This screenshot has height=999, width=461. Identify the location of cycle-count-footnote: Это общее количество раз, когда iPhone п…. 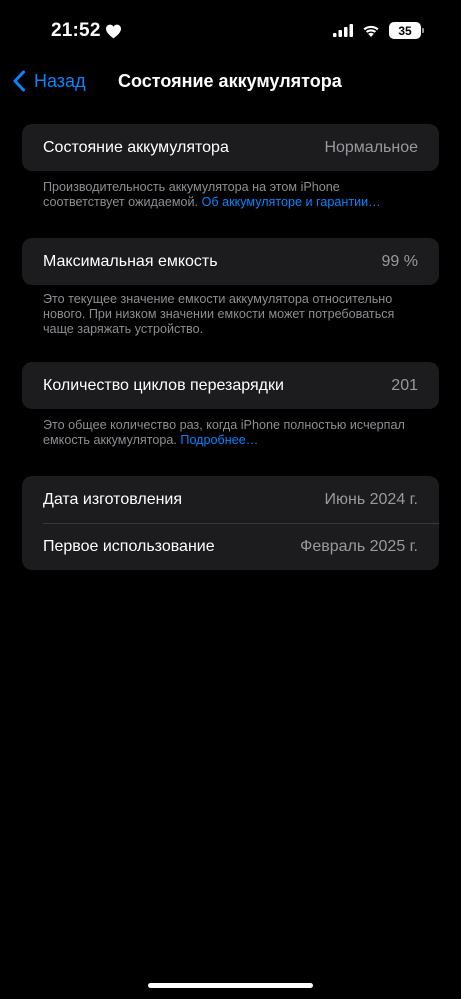
(233, 433).